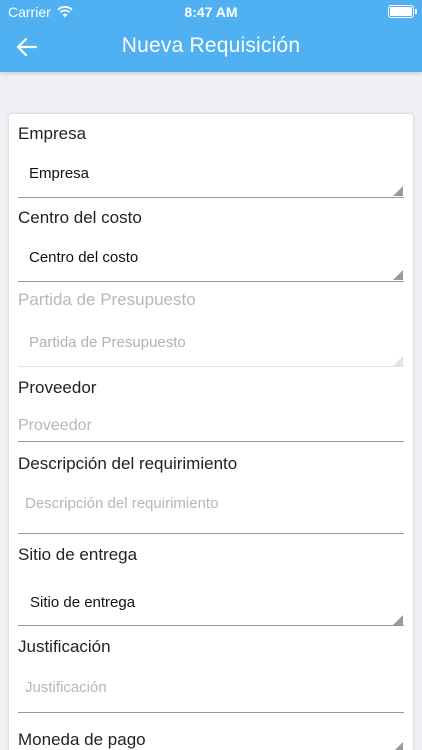 The width and height of the screenshot is (422, 750). Describe the element at coordinates (211, 712) in the screenshot. I see `justificacion-underline` at that location.